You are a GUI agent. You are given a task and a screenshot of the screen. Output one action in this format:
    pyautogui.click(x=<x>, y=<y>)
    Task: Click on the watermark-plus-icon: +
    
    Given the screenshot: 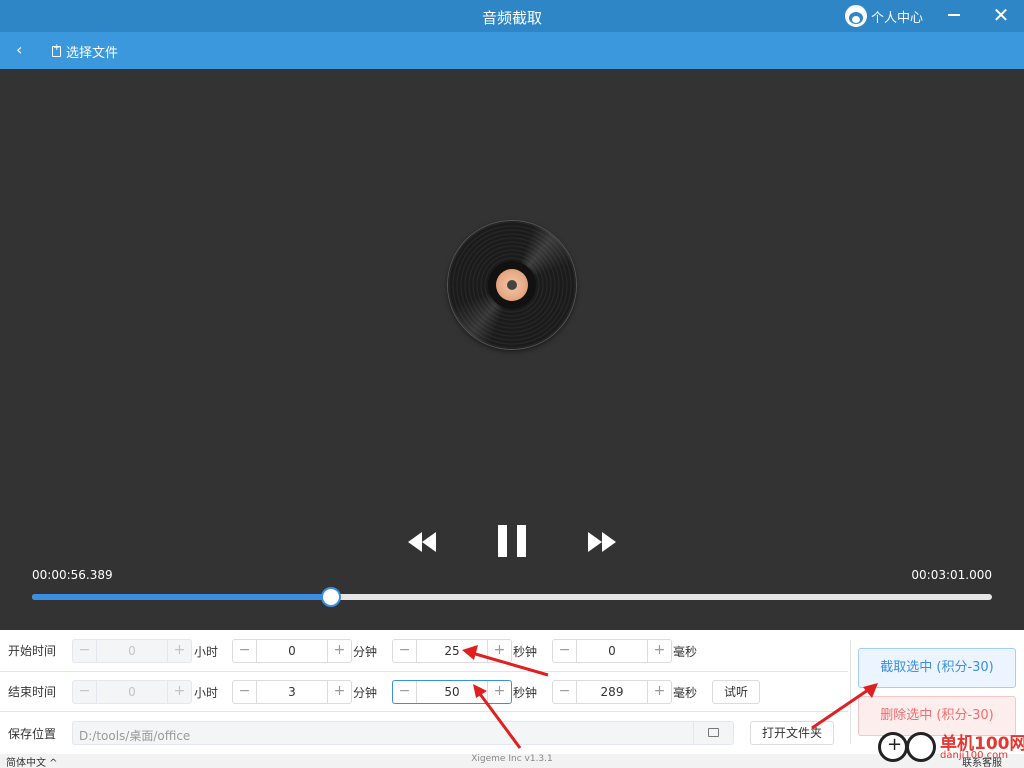 What is the action you would take?
    pyautogui.click(x=893, y=747)
    